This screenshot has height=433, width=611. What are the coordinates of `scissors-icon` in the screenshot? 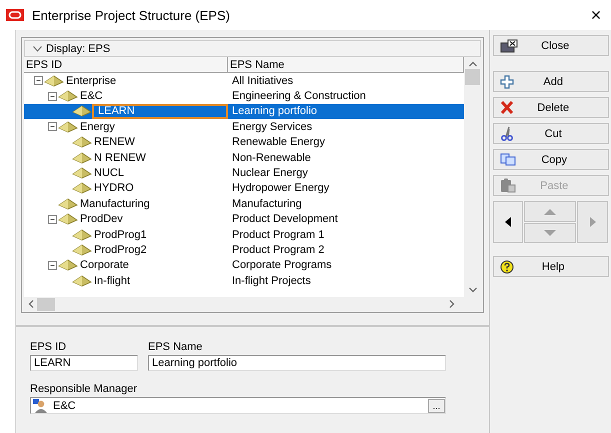 It's located at (507, 133).